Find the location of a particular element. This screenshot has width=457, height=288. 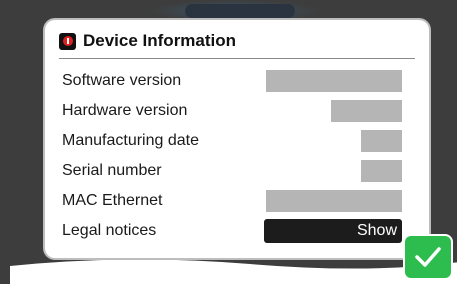

dialog-header: Device Information is located at coordinates (147, 41).